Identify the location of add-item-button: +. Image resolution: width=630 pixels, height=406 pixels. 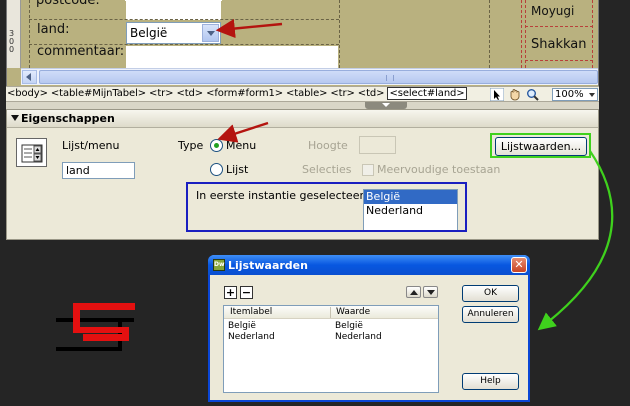
(230, 292).